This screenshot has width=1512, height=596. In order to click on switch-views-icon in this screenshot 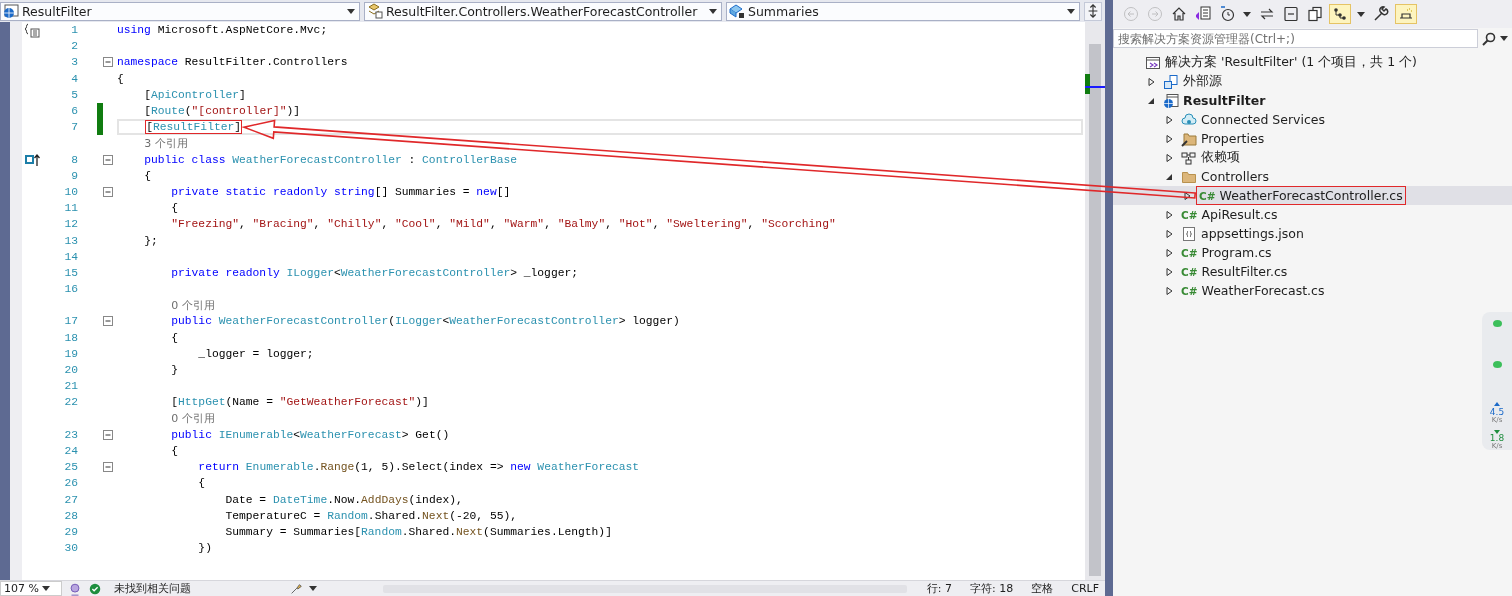, I will do `click(1203, 14)`.